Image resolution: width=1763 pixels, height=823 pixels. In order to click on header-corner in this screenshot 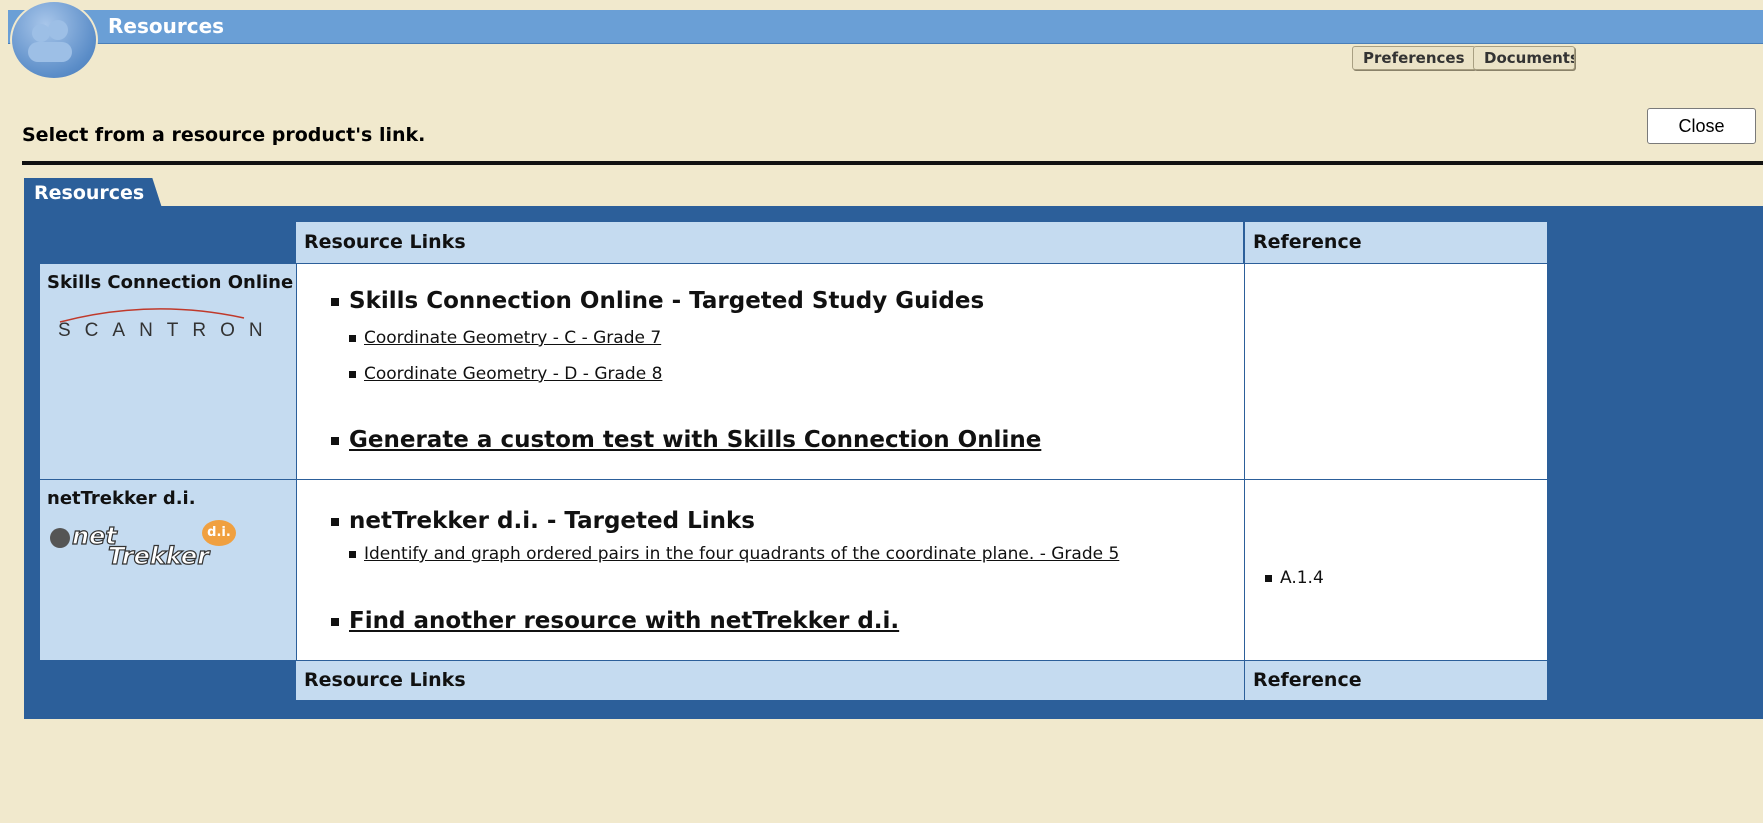, I will do `click(168, 242)`.